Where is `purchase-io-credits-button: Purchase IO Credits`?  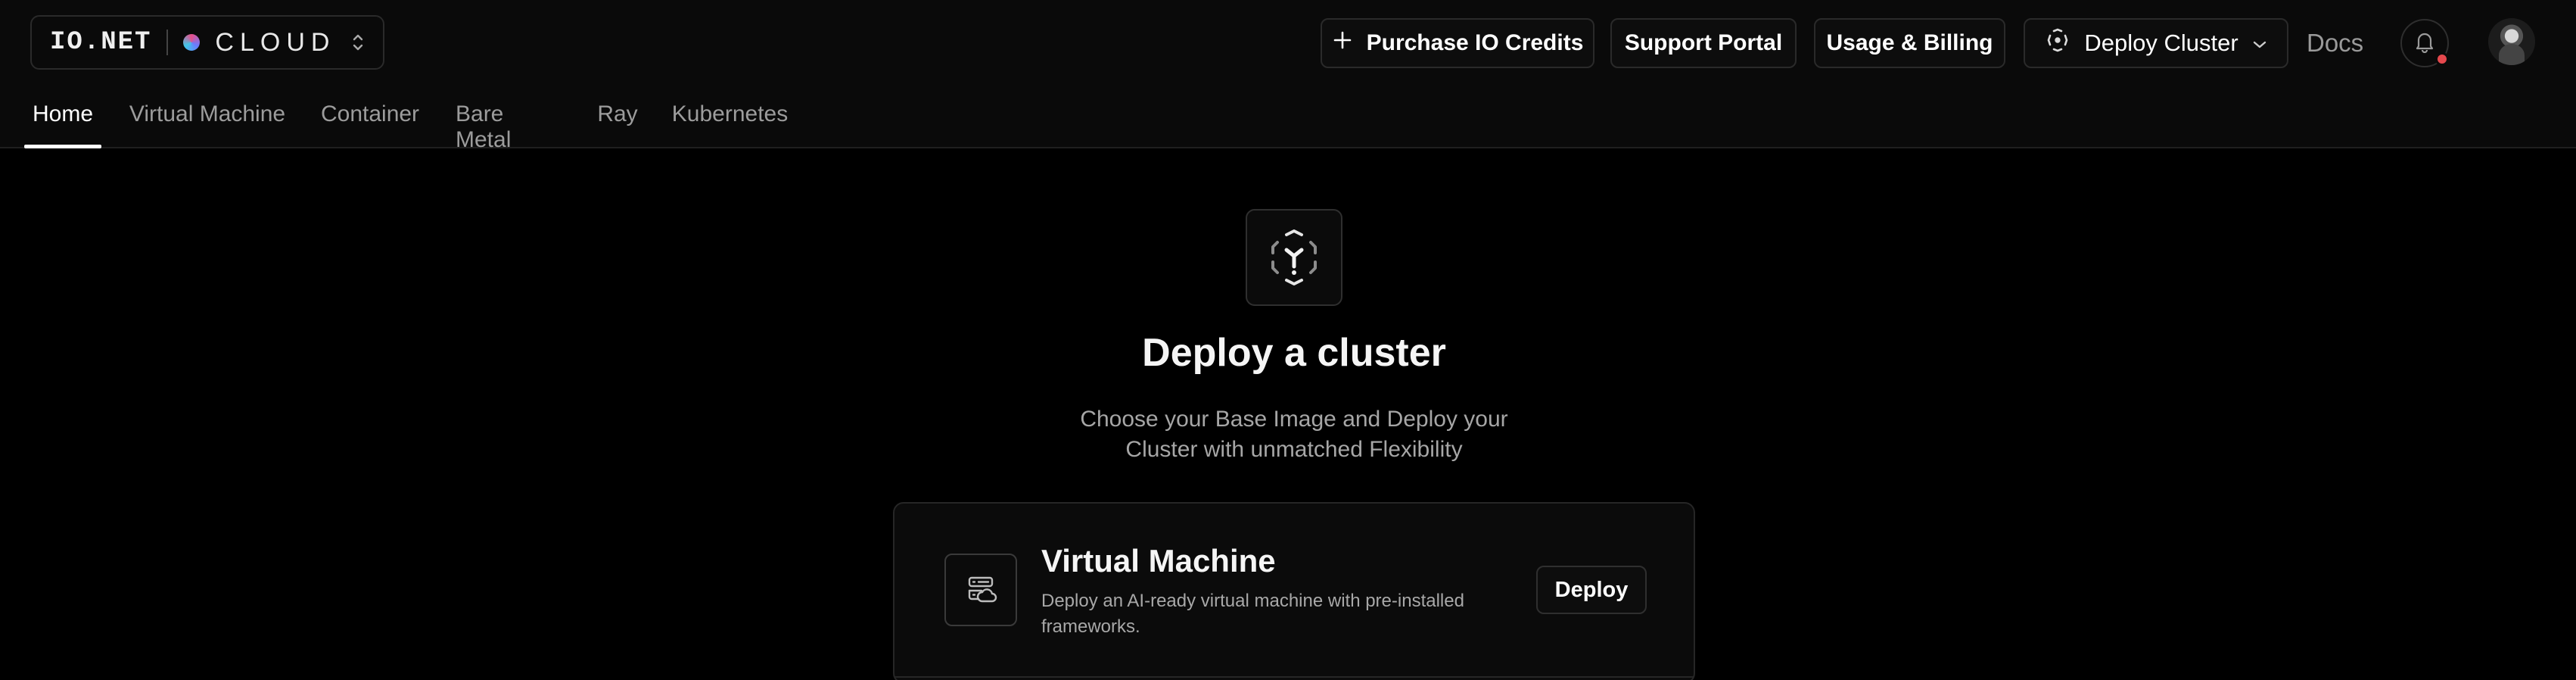 purchase-io-credits-button: Purchase IO Credits is located at coordinates (1457, 43).